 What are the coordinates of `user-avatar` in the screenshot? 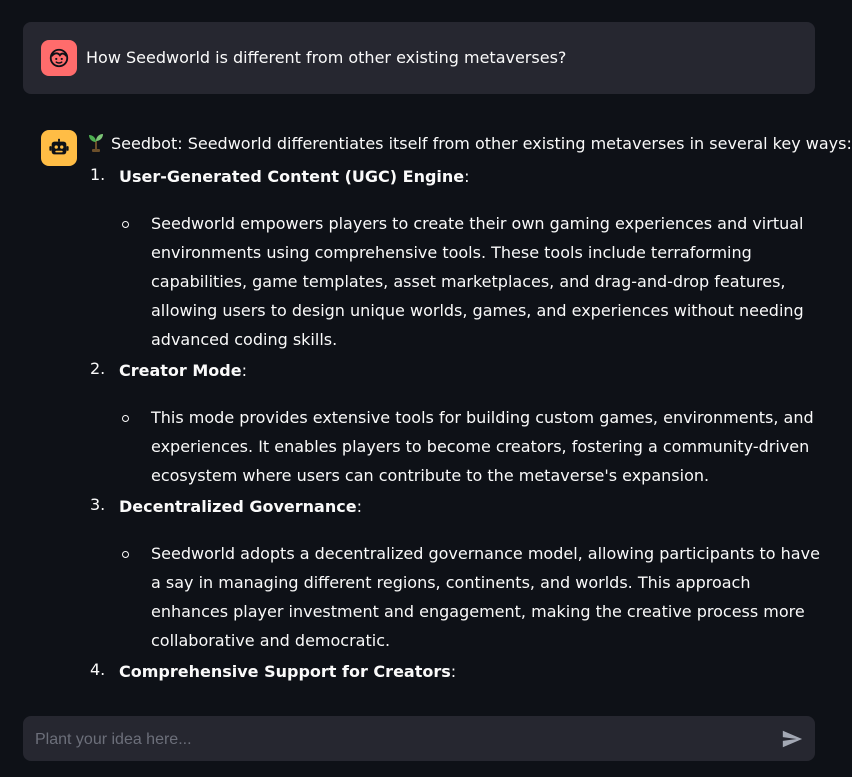 It's located at (59, 58).